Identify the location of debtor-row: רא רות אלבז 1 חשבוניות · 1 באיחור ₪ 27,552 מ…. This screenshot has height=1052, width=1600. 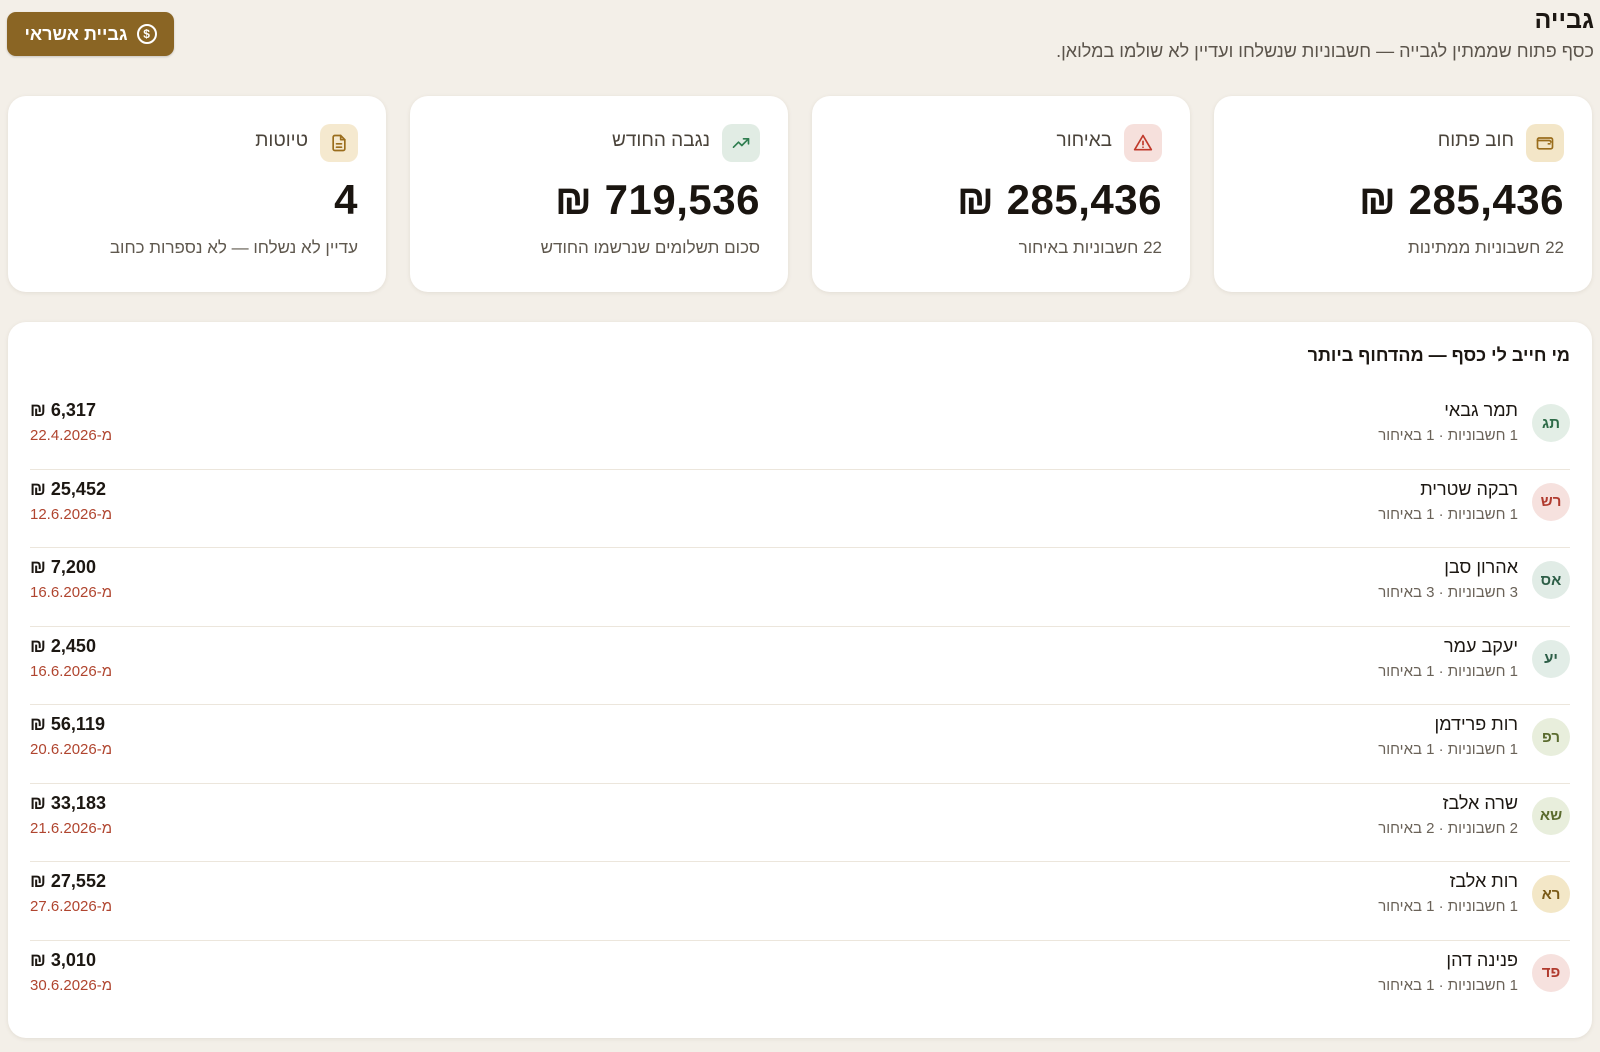
(800, 901).